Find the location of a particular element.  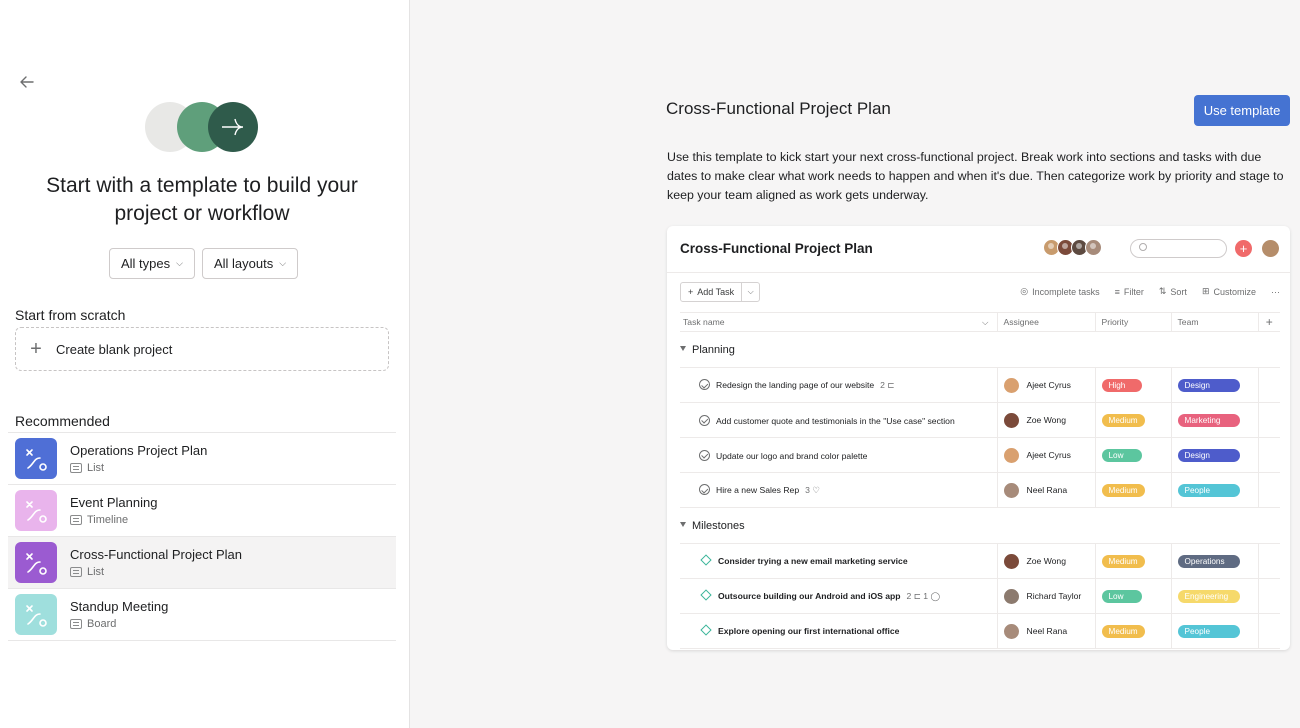

recommended-item-text: Operations Project Plan List is located at coordinates (138, 458).